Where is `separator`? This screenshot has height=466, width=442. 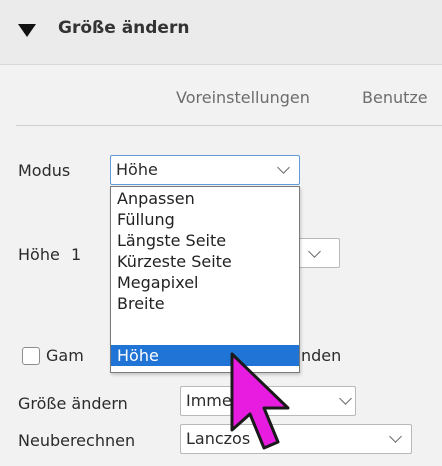
separator is located at coordinates (229, 125).